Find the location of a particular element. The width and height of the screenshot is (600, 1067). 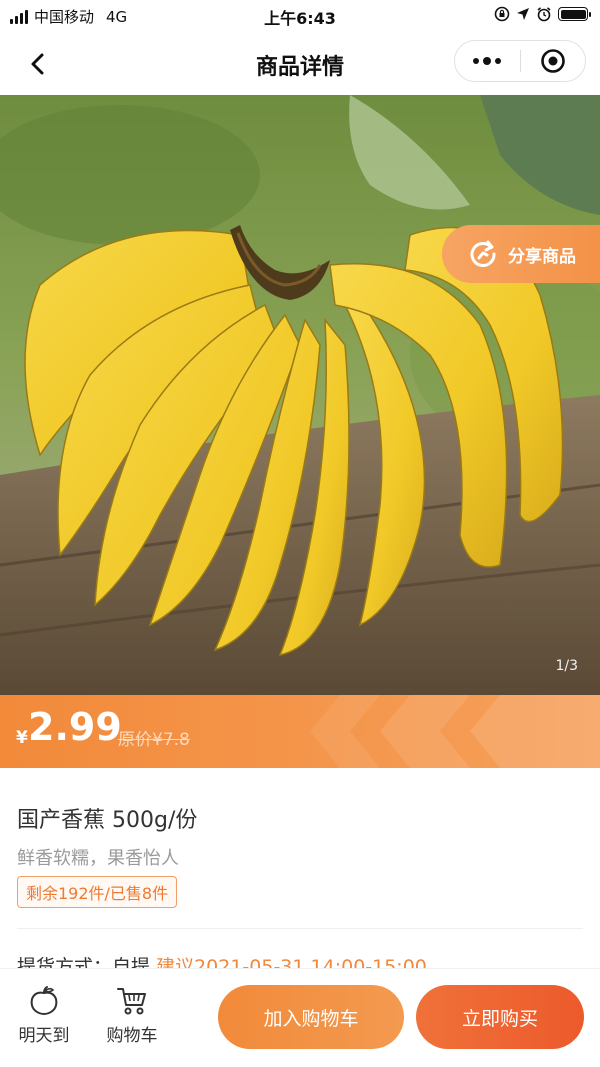

buy-now-button: 立即购买 is located at coordinates (500, 1017).